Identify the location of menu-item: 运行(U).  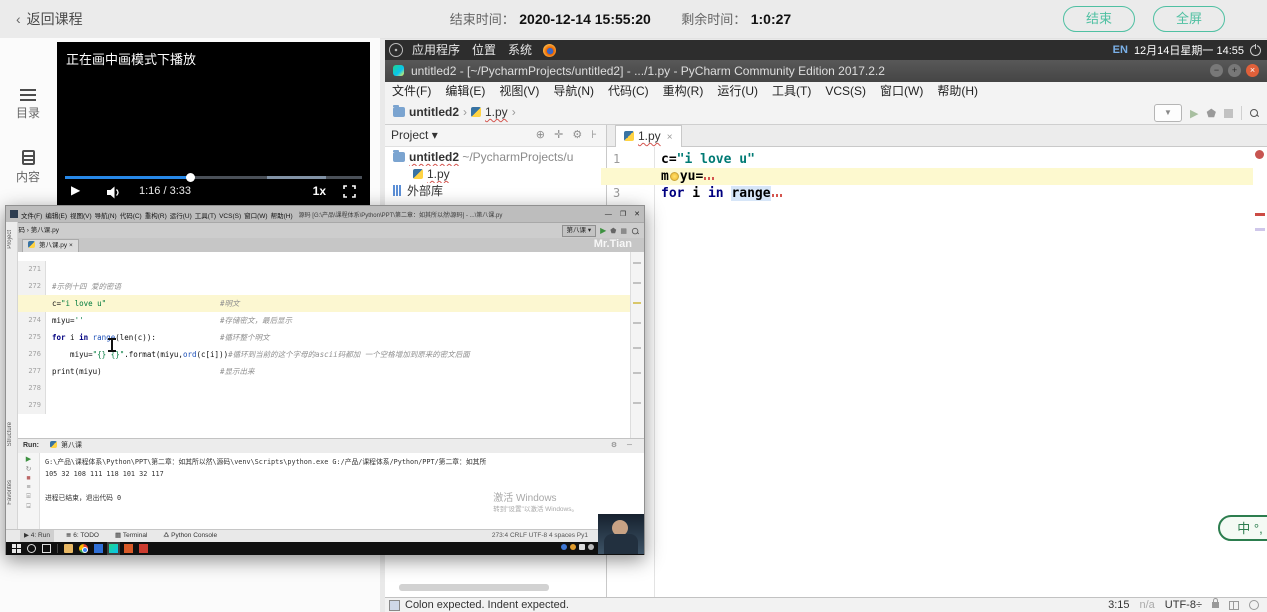
(737, 91).